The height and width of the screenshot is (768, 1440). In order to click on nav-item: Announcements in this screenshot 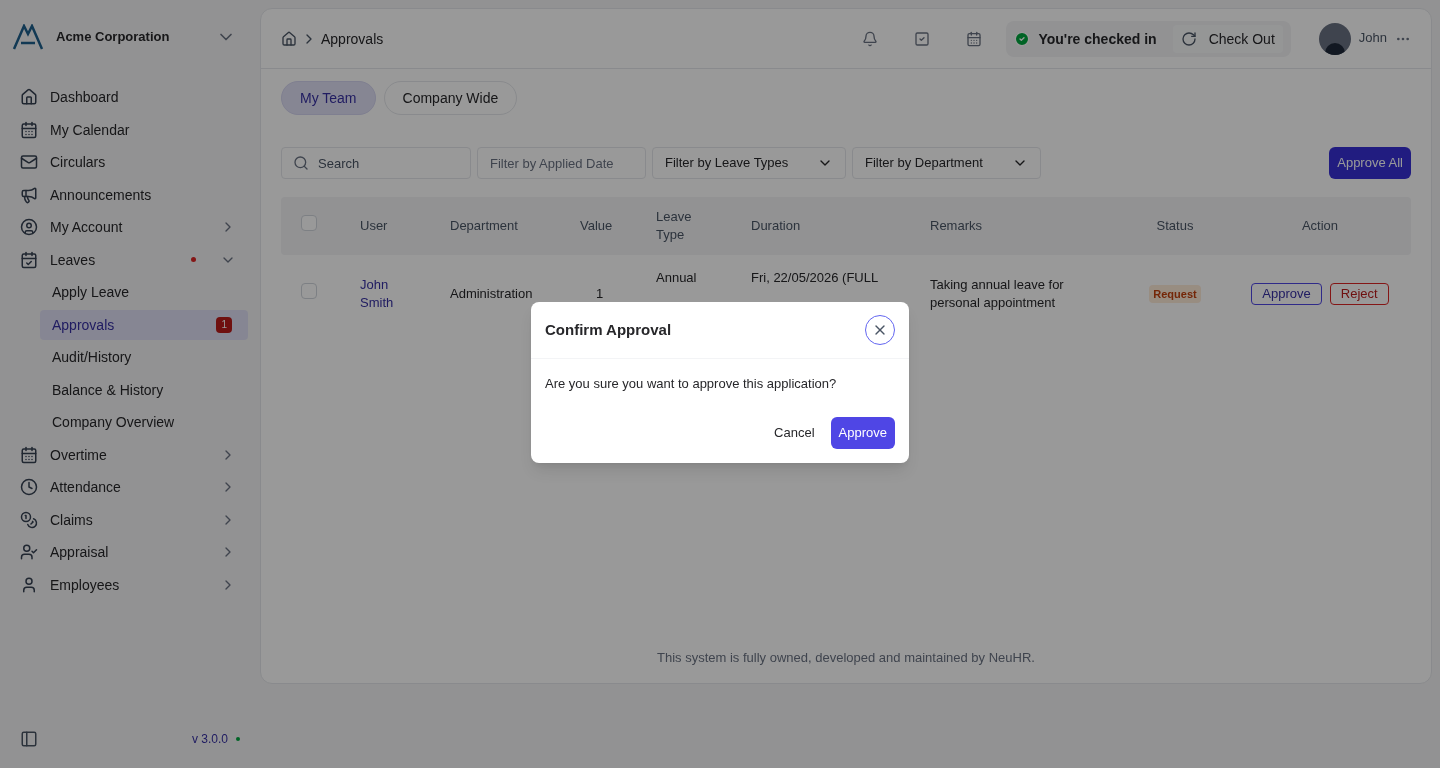, I will do `click(130, 194)`.